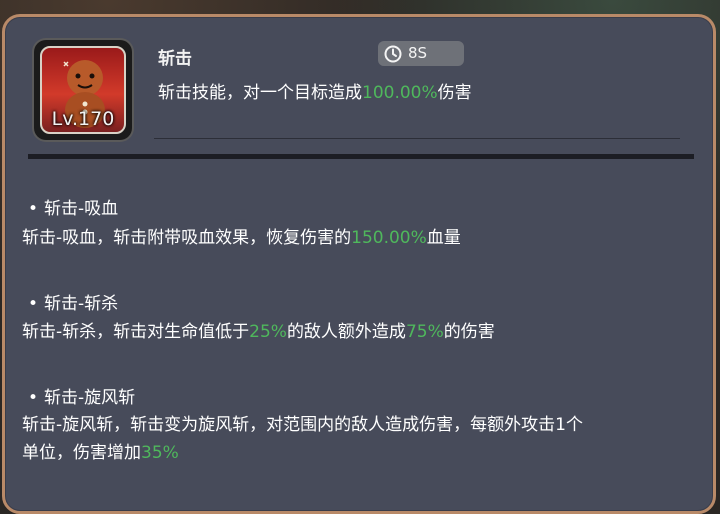 This screenshot has width=720, height=514. What do you see at coordinates (424, 332) in the screenshot?
I see `upgrade-desc-value: 75%` at bounding box center [424, 332].